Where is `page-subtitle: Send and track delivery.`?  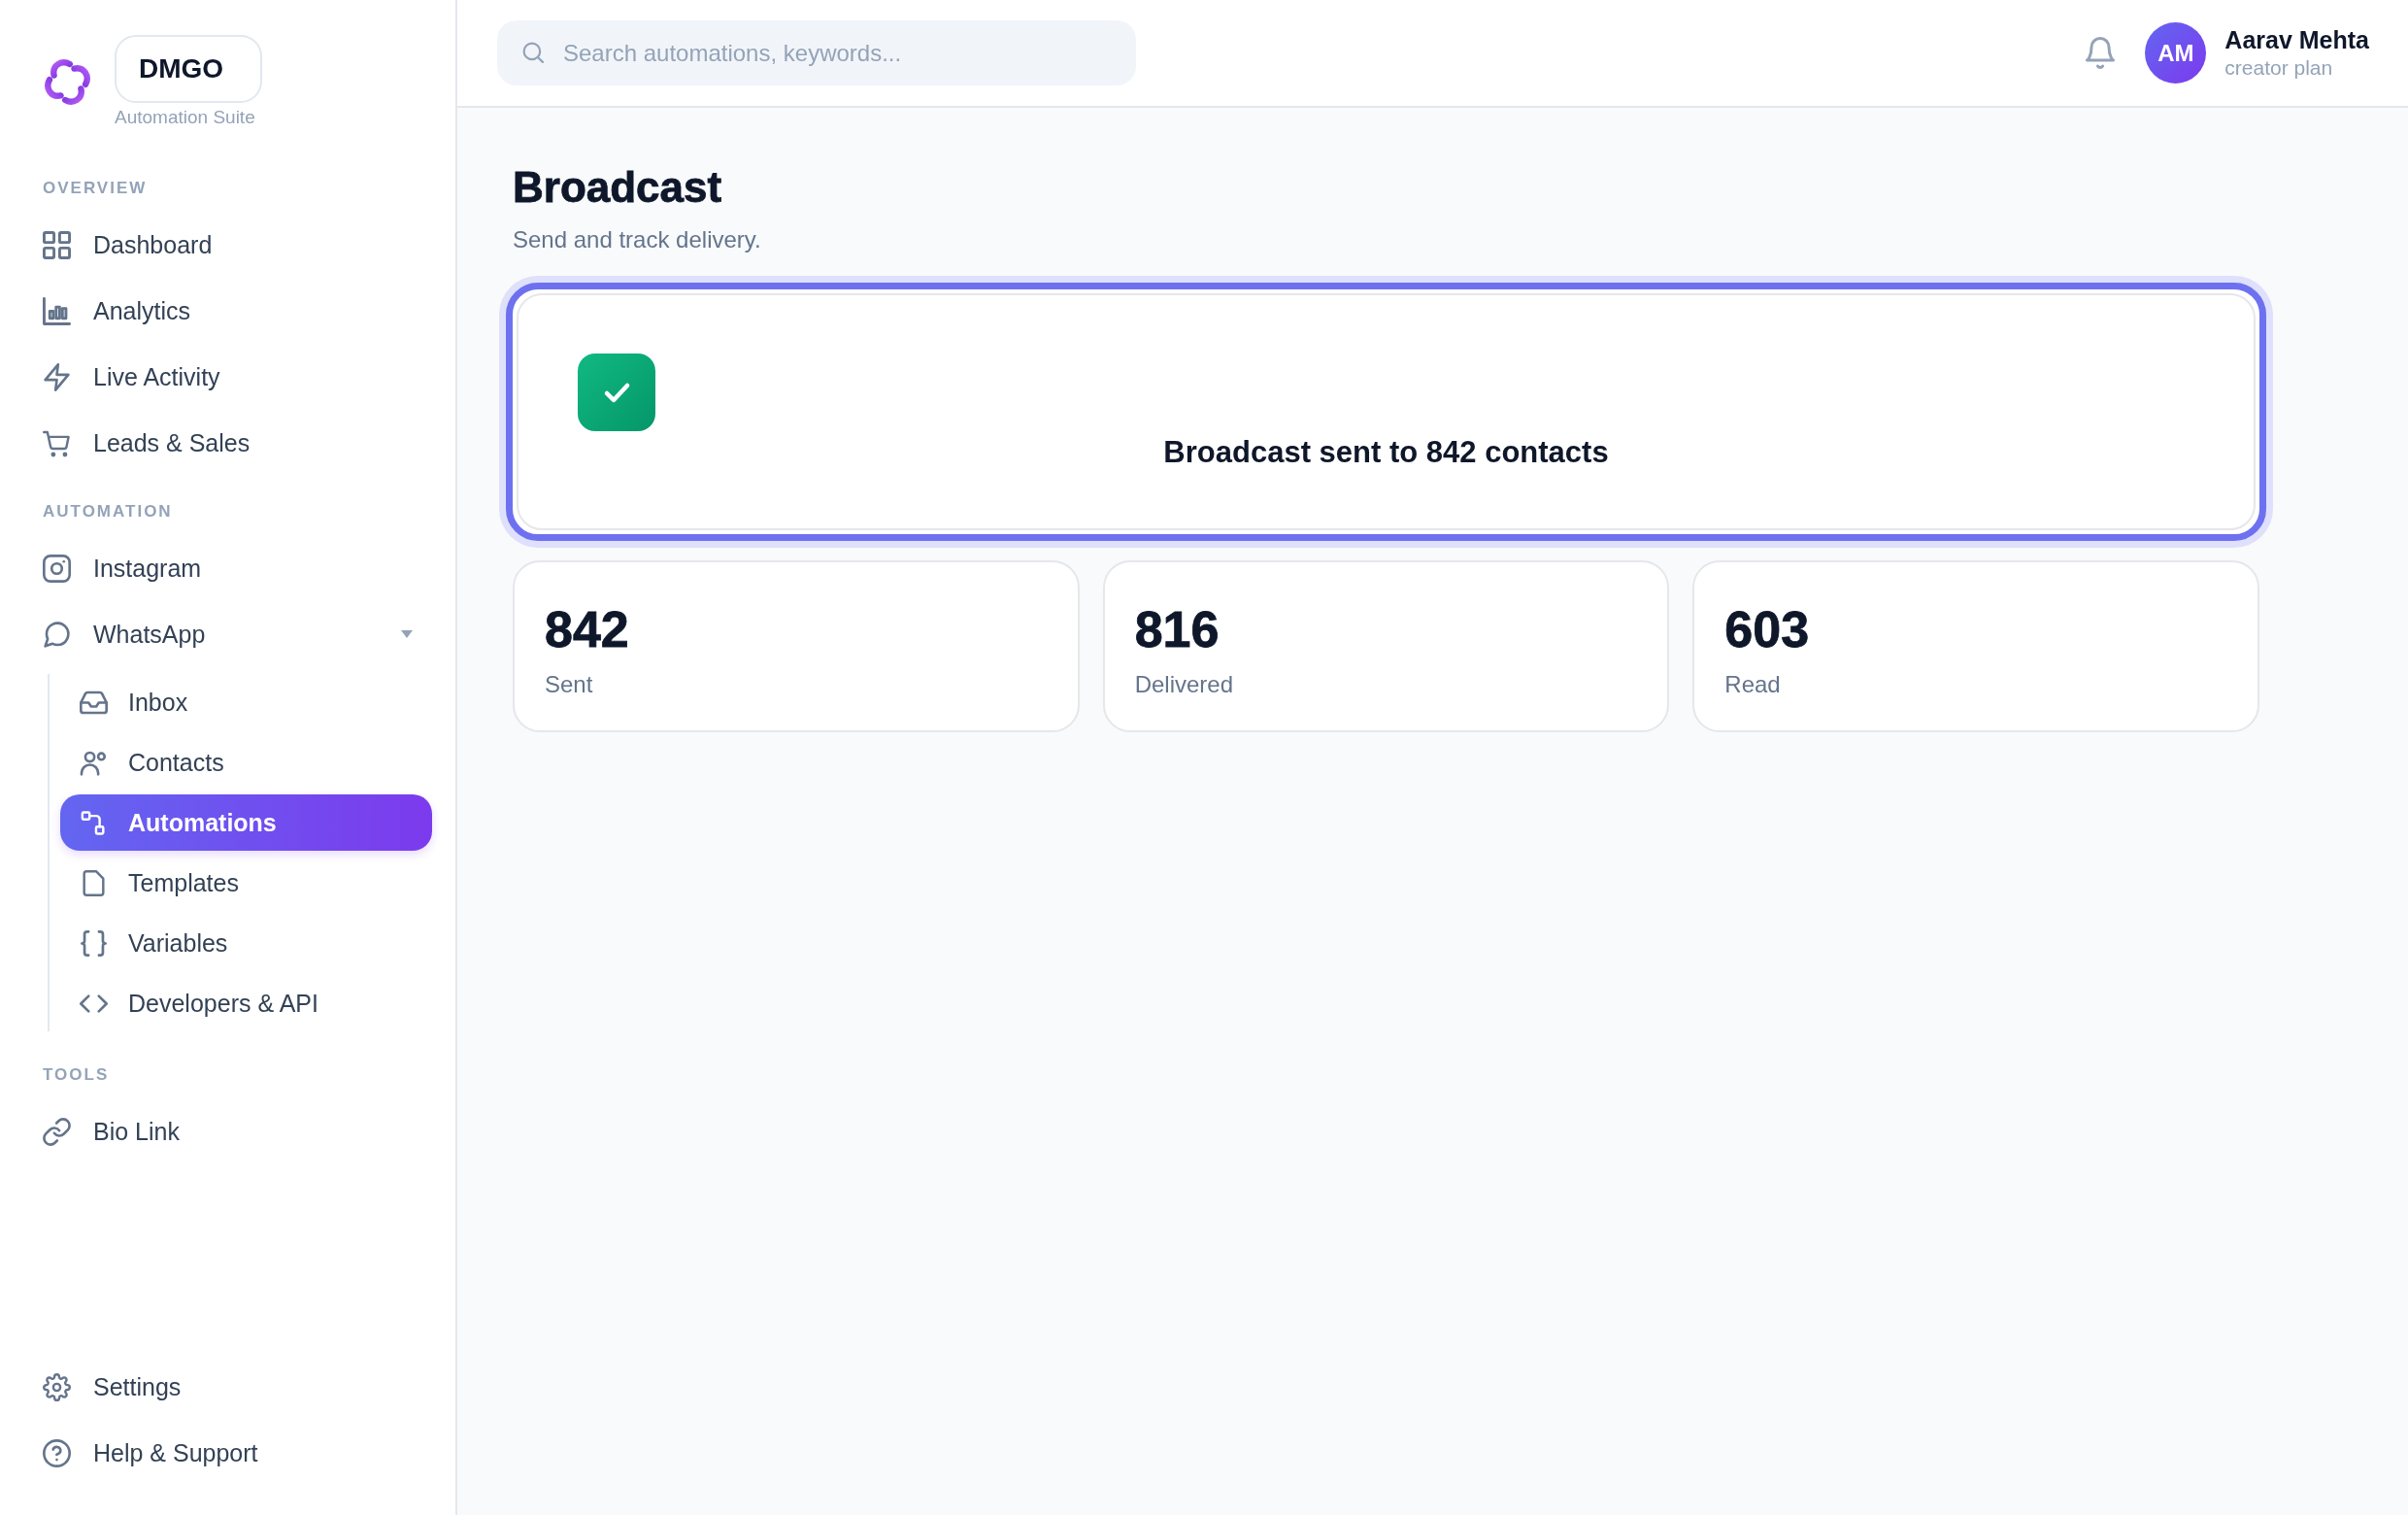
page-subtitle: Send and track delivery. is located at coordinates (637, 239).